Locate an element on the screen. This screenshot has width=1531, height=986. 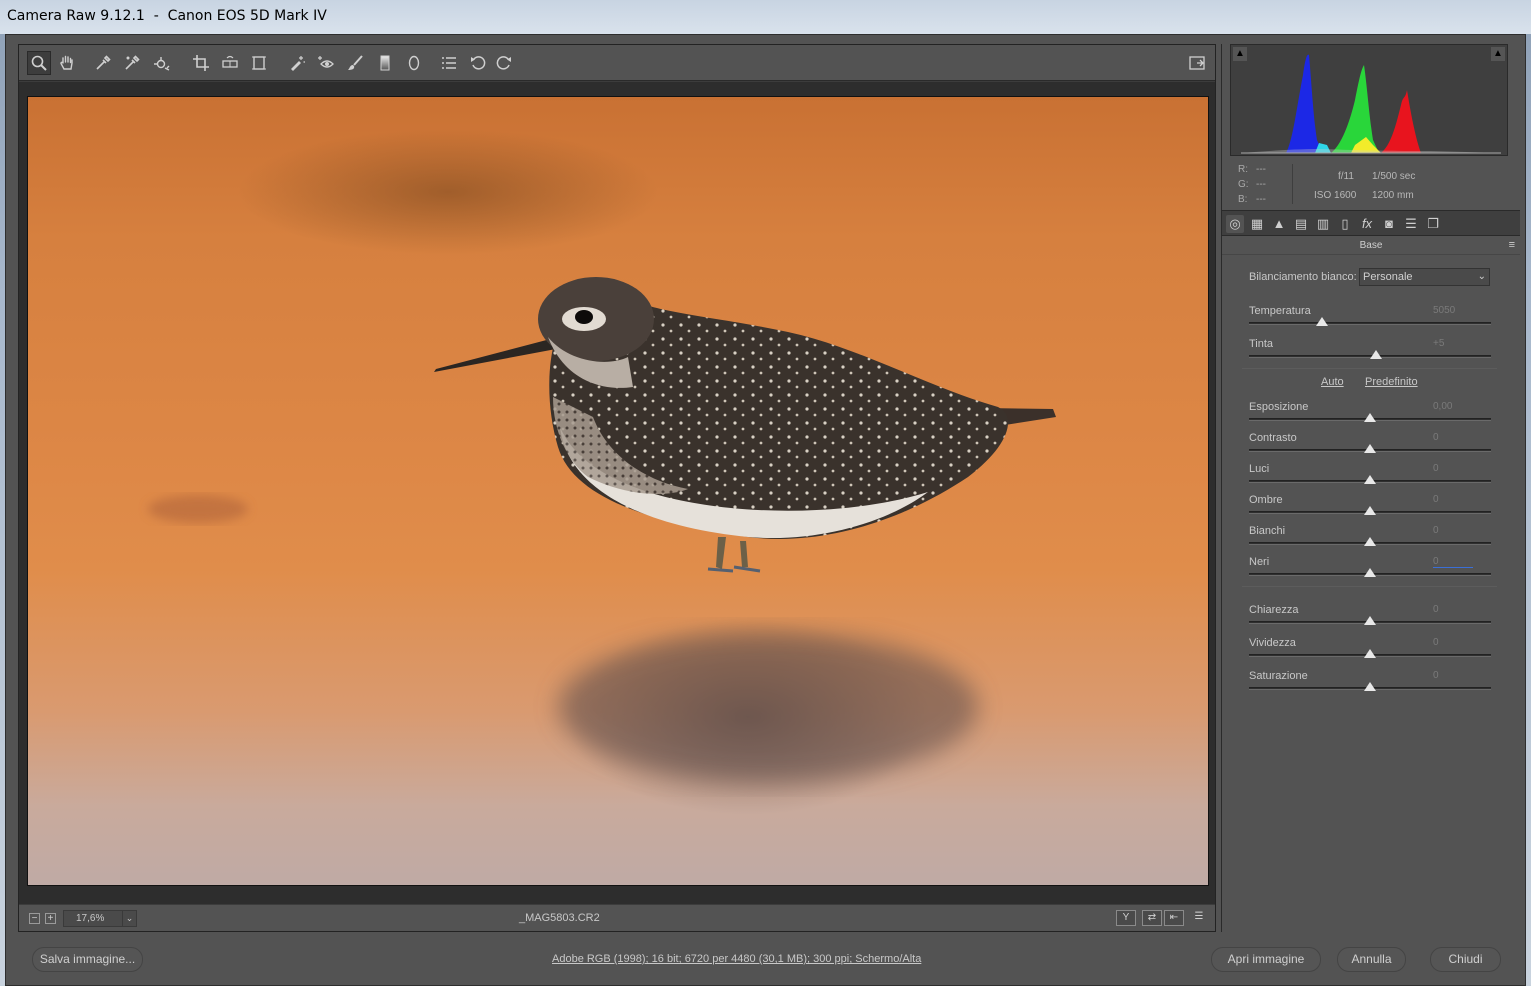
rotate-left-button is located at coordinates (478, 63).